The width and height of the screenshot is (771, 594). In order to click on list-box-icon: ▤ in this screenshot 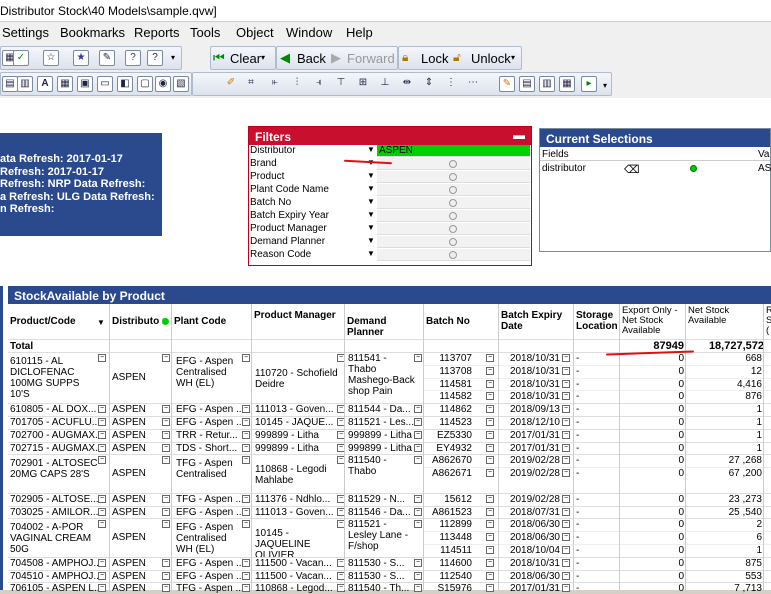, I will do `click(10, 84)`.